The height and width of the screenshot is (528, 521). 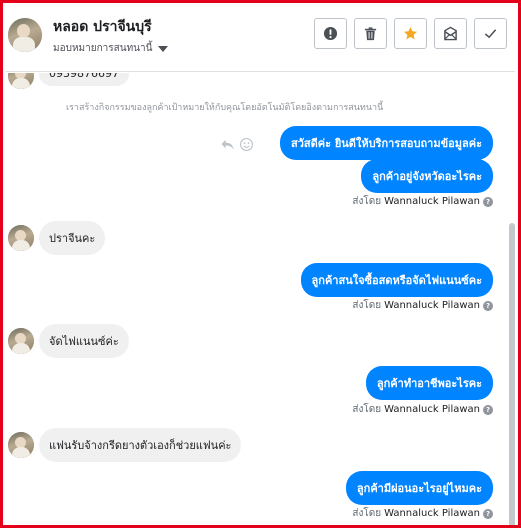 I want to click on check-icon, so click(x=490, y=34).